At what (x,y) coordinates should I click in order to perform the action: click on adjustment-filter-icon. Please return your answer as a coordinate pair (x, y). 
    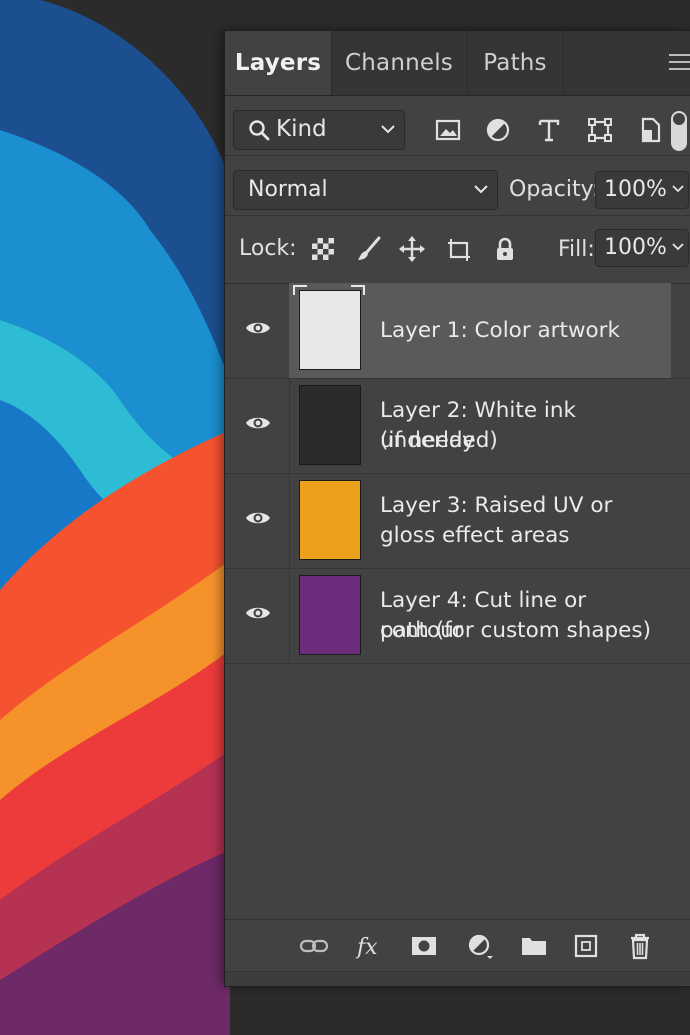
    Looking at the image, I should click on (498, 130).